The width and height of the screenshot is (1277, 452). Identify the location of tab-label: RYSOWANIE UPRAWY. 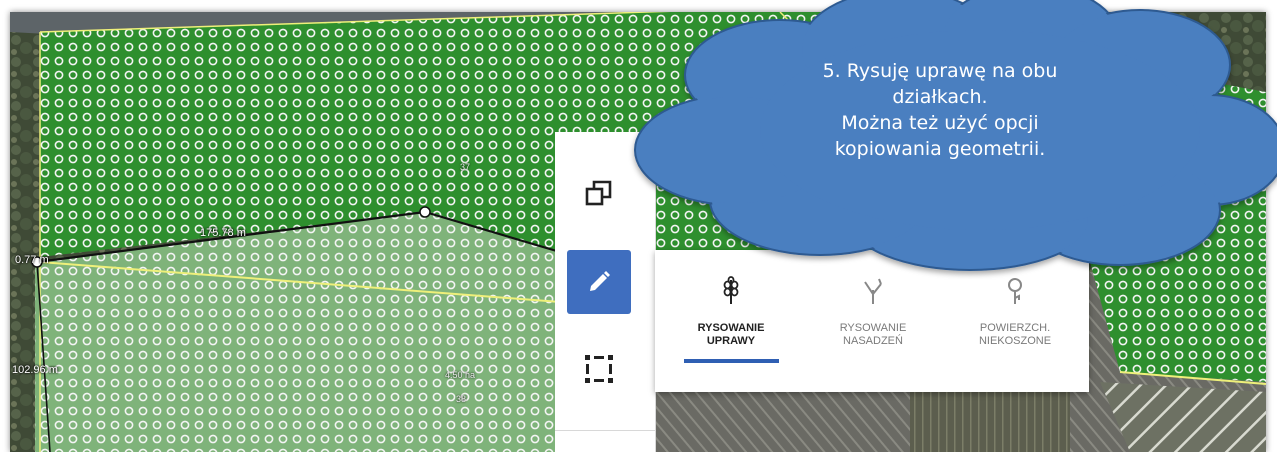
(731, 334).